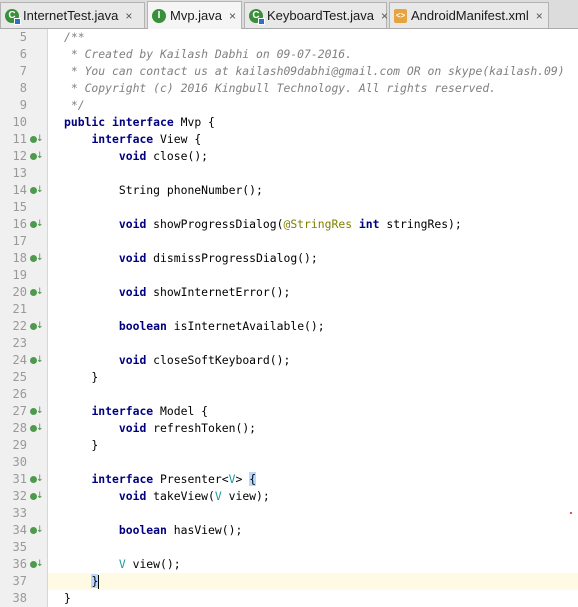 The width and height of the screenshot is (578, 607). What do you see at coordinates (19, 241) in the screenshot?
I see `line-number: 17` at bounding box center [19, 241].